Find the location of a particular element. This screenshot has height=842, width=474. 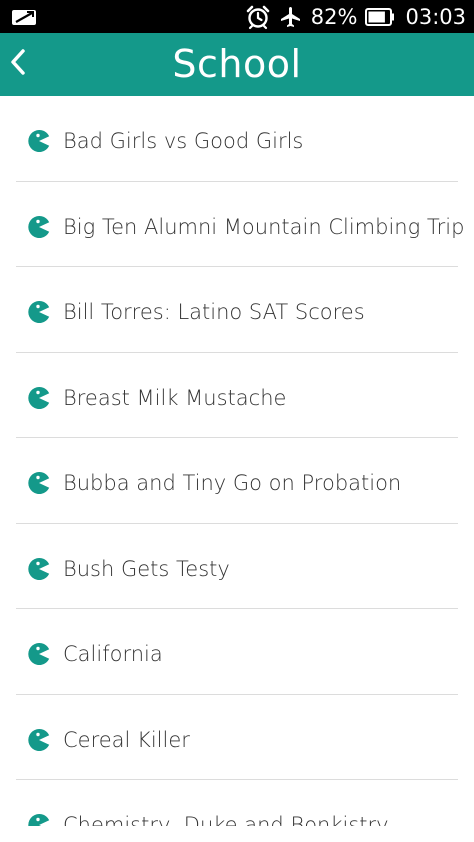

battery-fill is located at coordinates (377, 16).